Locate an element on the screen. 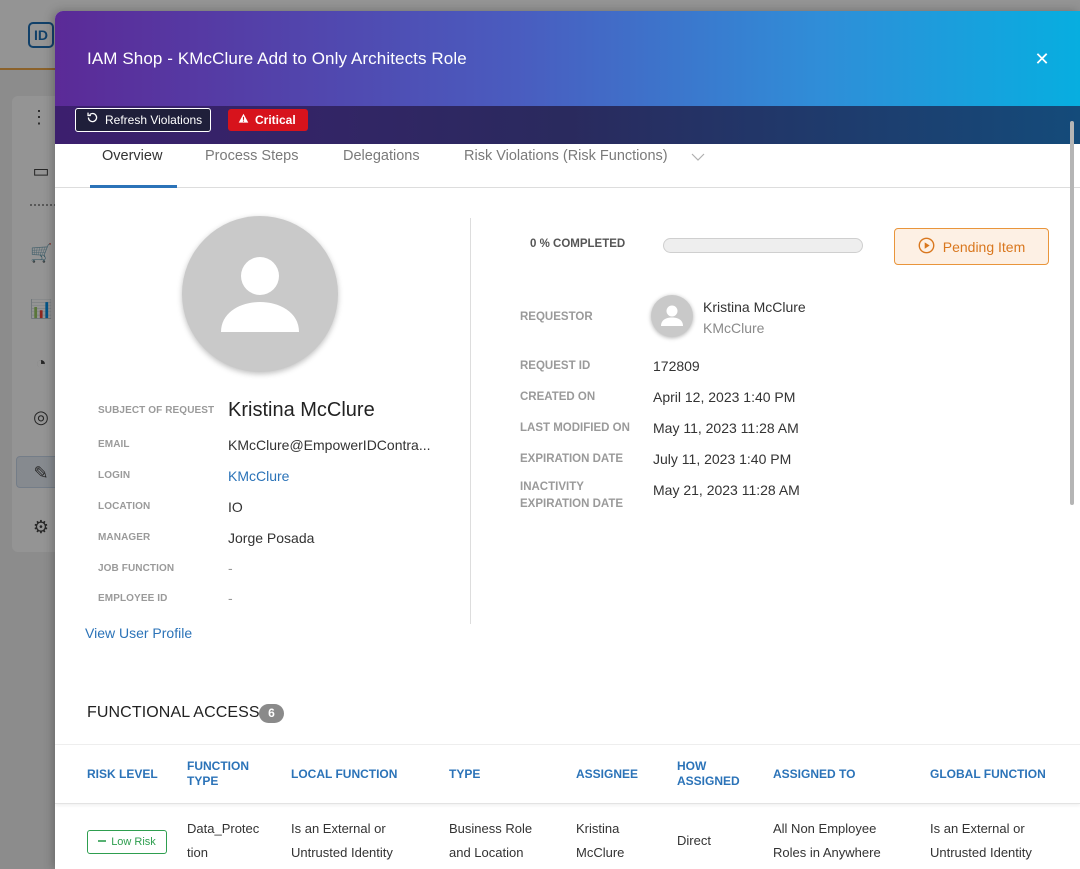 The height and width of the screenshot is (869, 1080). cell-function-type-line1: Data_Protec is located at coordinates (223, 828).